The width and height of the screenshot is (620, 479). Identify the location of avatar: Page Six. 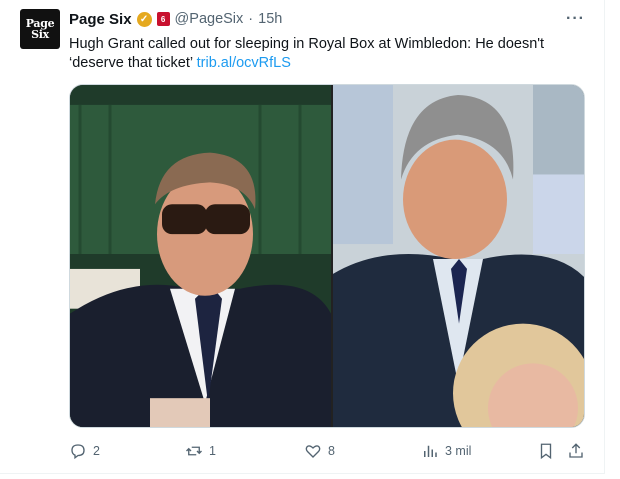
(40, 29).